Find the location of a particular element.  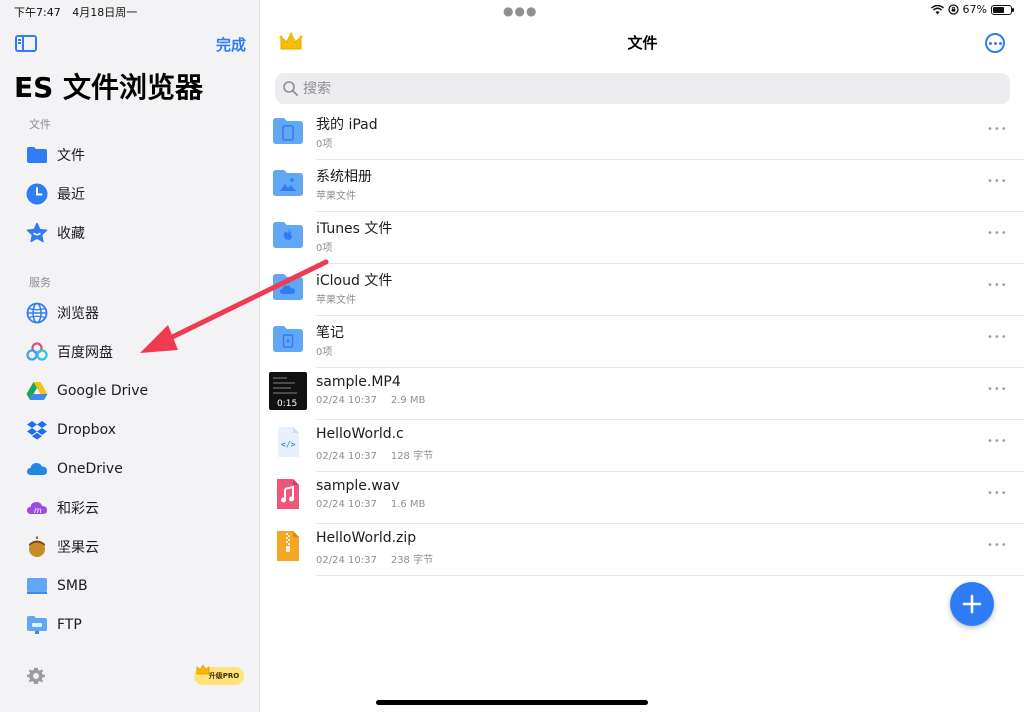

file-row-helloworld-c: </> HelloWorld.c 02/24 10:37 128 字节 ••• is located at coordinates (642, 446).